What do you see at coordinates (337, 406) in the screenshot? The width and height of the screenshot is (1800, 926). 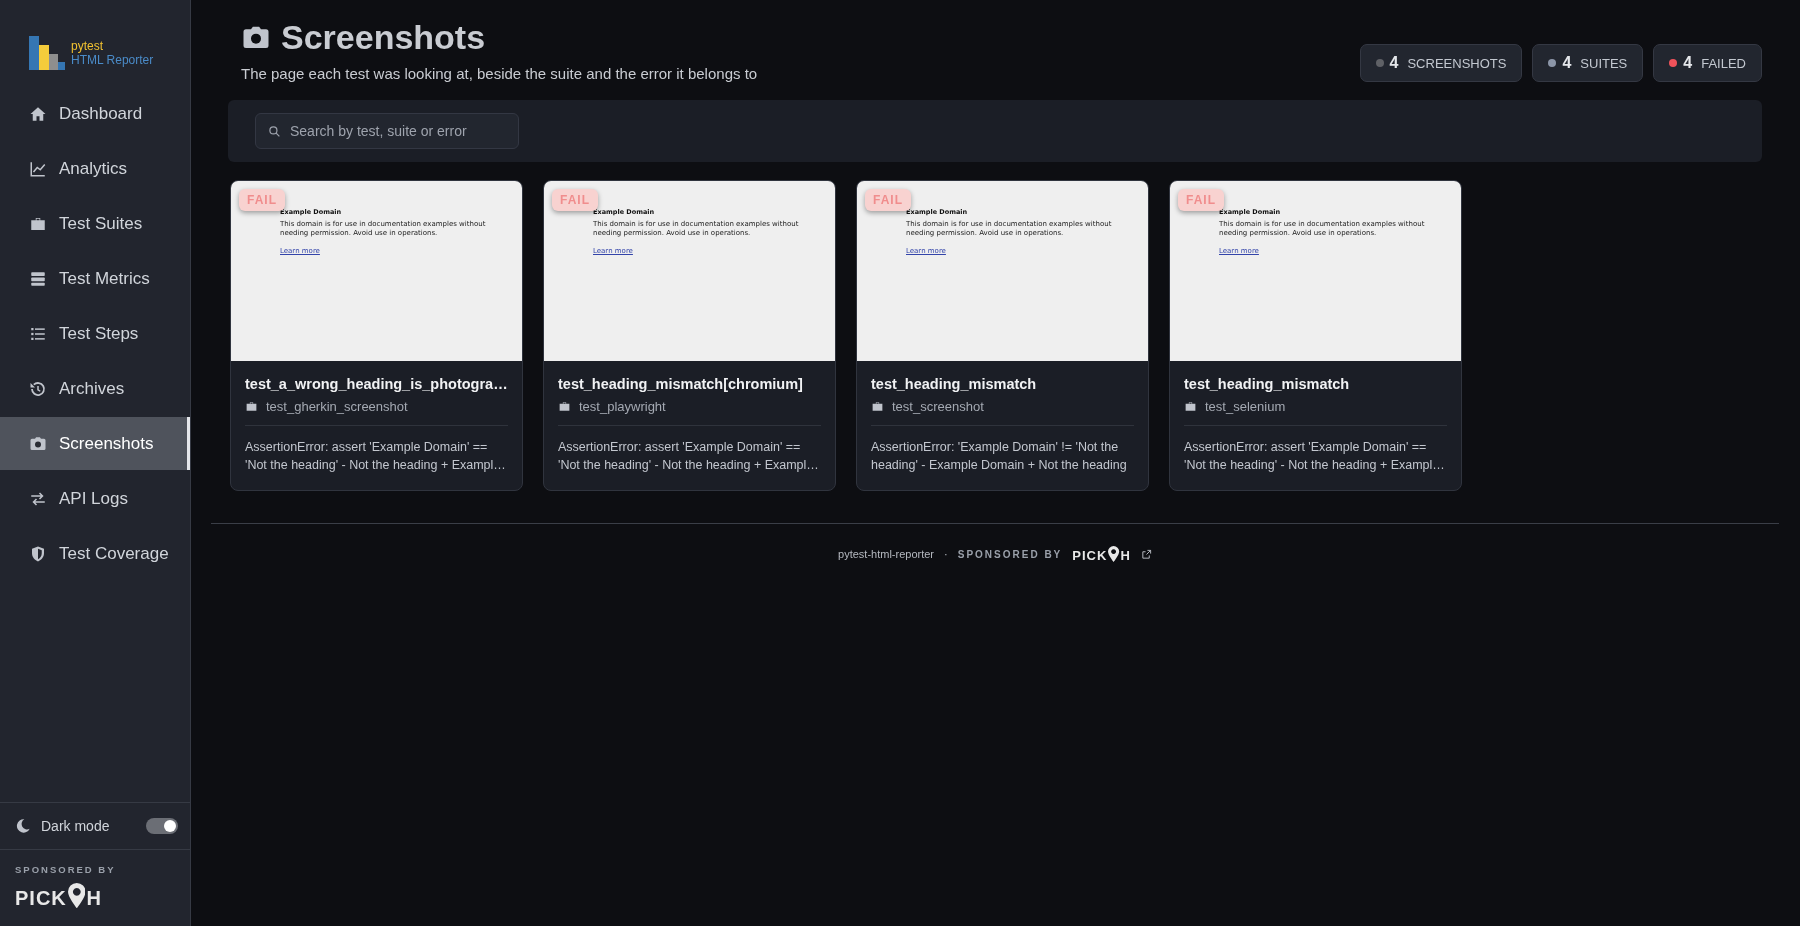 I see `suite-name: test_gherkin_screenshot` at bounding box center [337, 406].